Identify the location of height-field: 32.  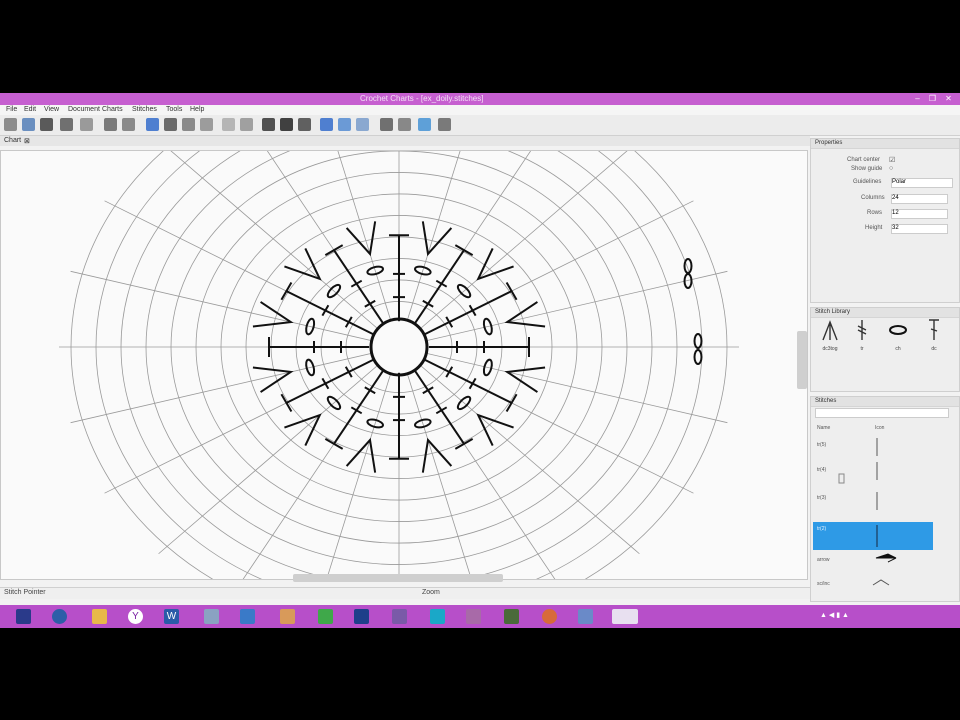
(919, 229).